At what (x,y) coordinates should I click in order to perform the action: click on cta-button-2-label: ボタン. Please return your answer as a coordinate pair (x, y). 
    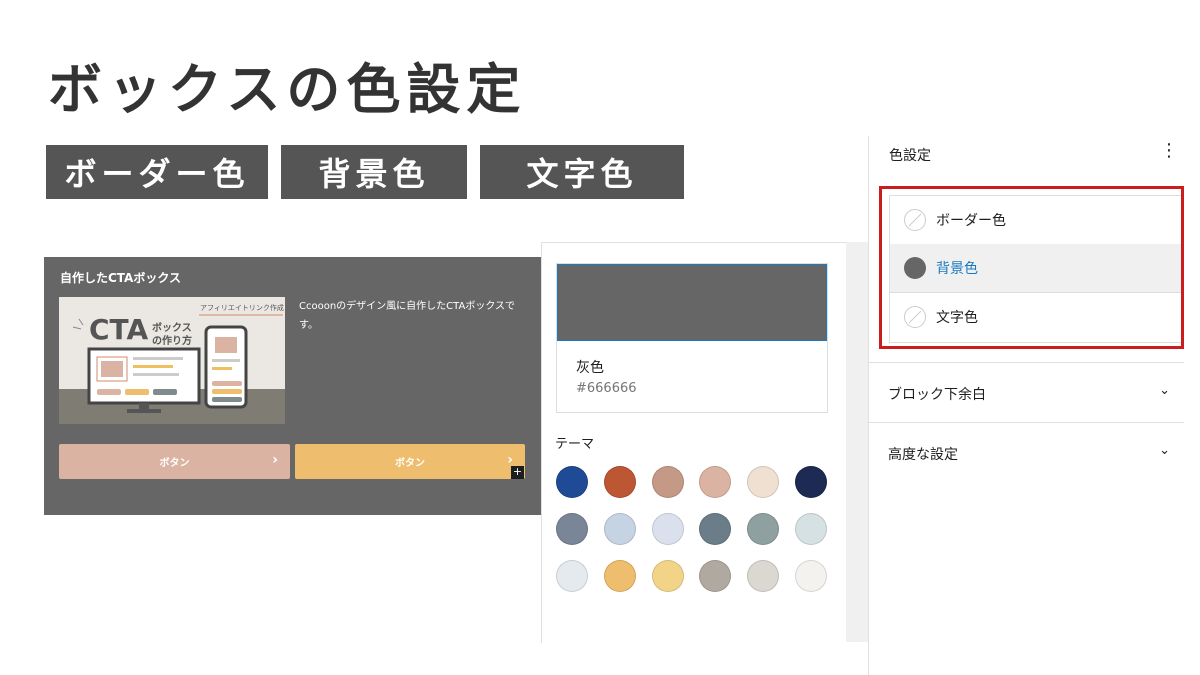
    Looking at the image, I should click on (410, 463).